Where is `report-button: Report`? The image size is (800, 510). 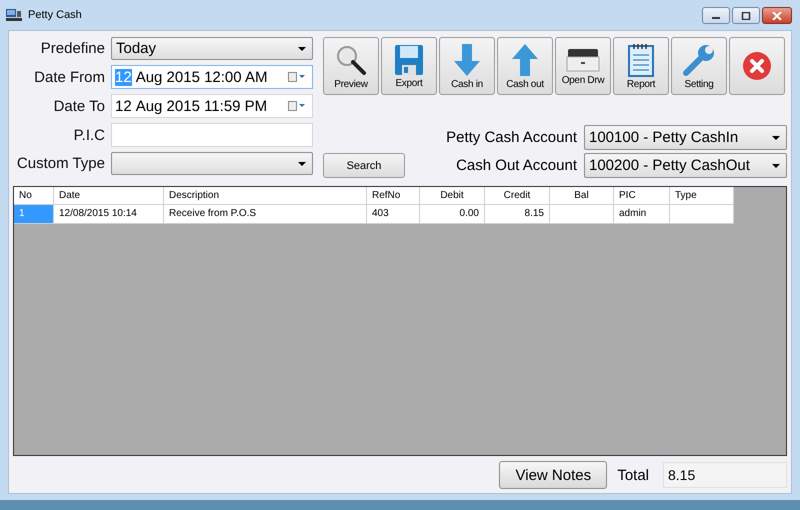
report-button: Report is located at coordinates (641, 66).